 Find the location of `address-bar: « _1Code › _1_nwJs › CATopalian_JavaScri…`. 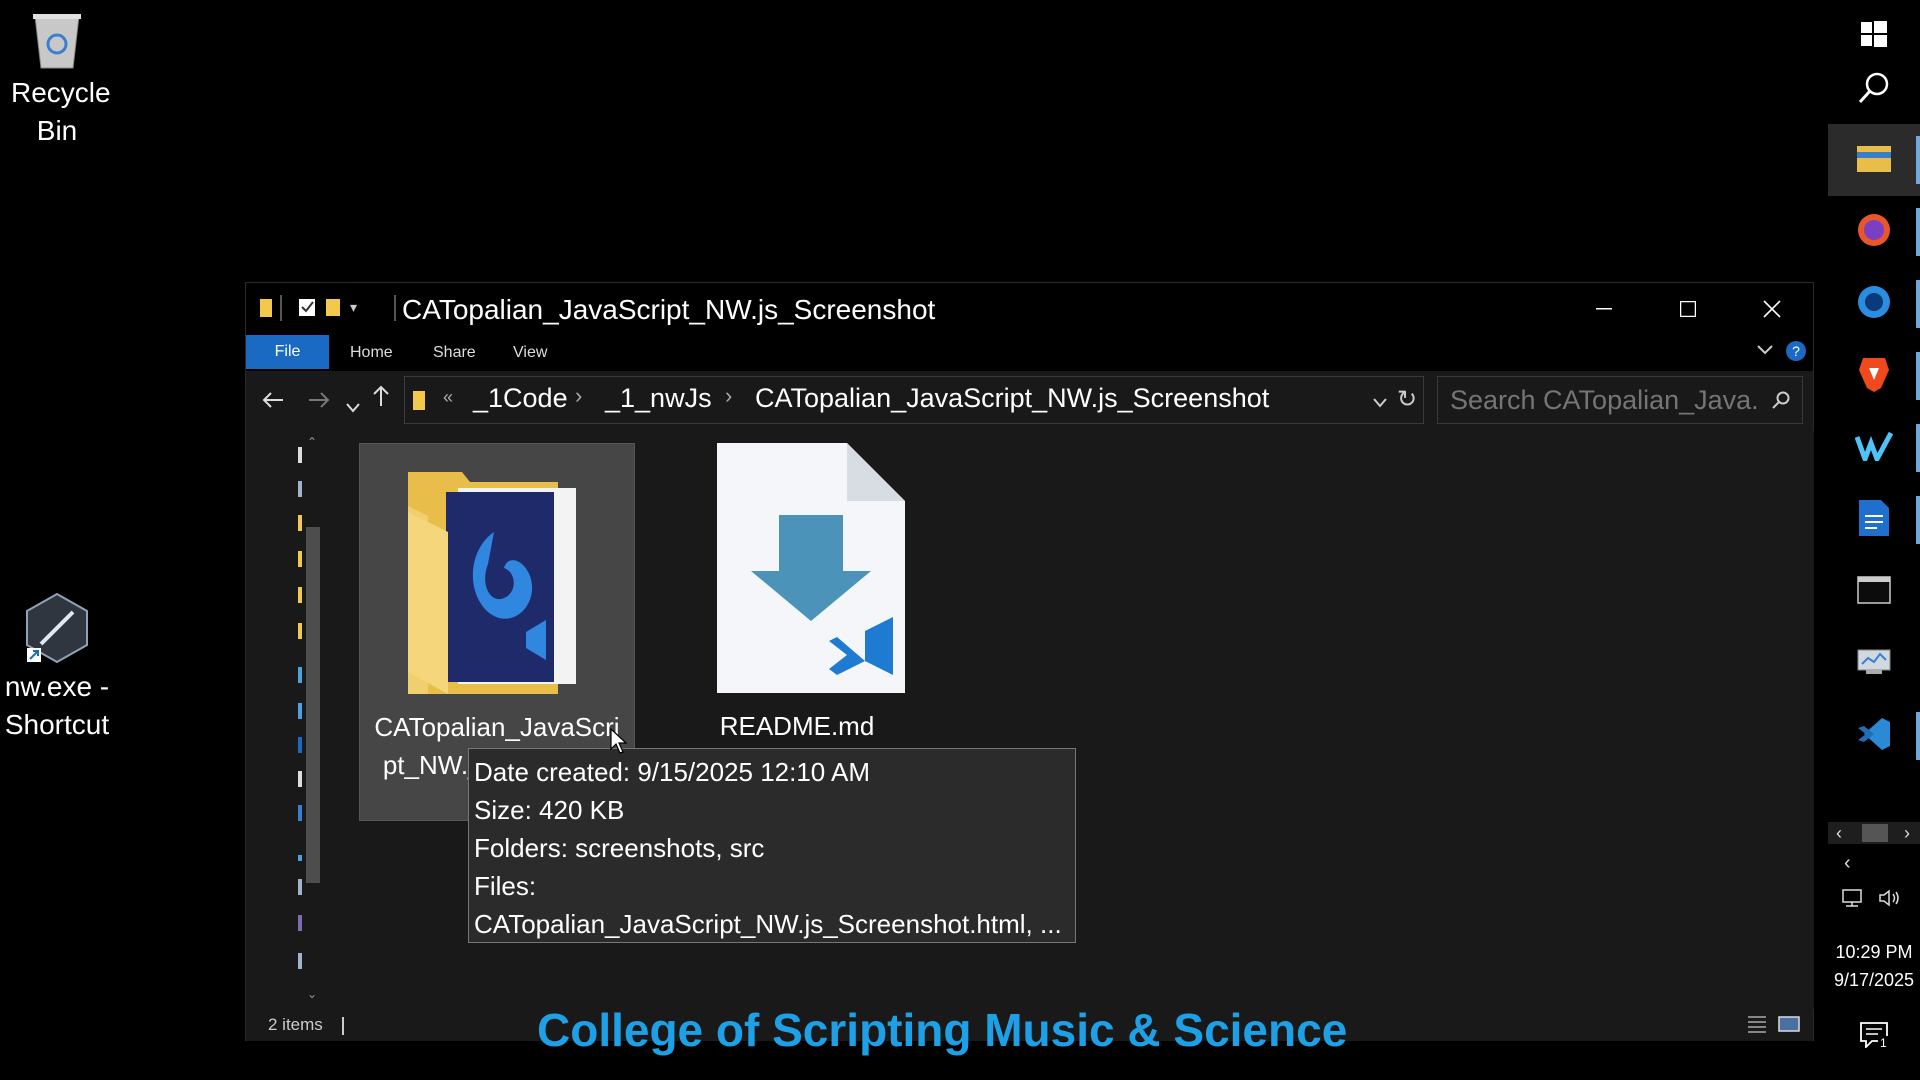

address-bar: « _1Code › _1_nwJs › CATopalian_JavaScri… is located at coordinates (914, 400).